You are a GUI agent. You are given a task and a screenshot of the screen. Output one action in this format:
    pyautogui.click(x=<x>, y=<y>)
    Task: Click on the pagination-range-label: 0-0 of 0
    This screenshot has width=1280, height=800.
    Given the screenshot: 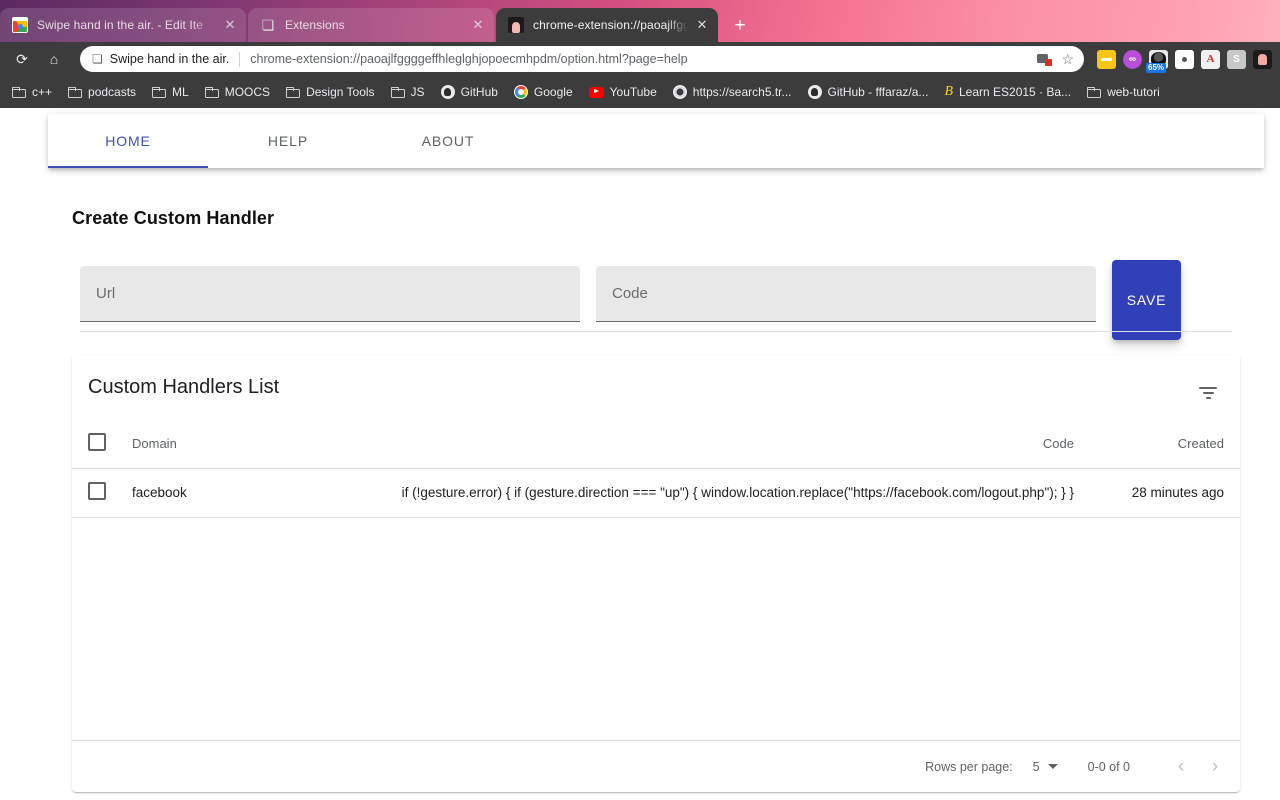 What is the action you would take?
    pyautogui.click(x=1108, y=766)
    